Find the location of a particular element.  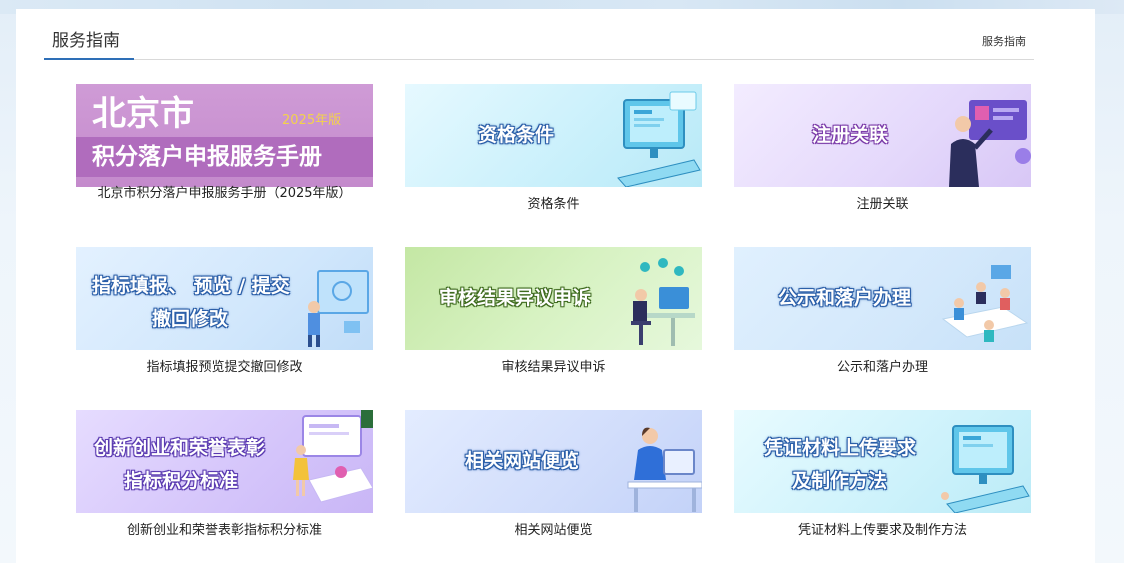

banner-text-line1: 指标填报、 预览 / 提交 is located at coordinates (191, 286).